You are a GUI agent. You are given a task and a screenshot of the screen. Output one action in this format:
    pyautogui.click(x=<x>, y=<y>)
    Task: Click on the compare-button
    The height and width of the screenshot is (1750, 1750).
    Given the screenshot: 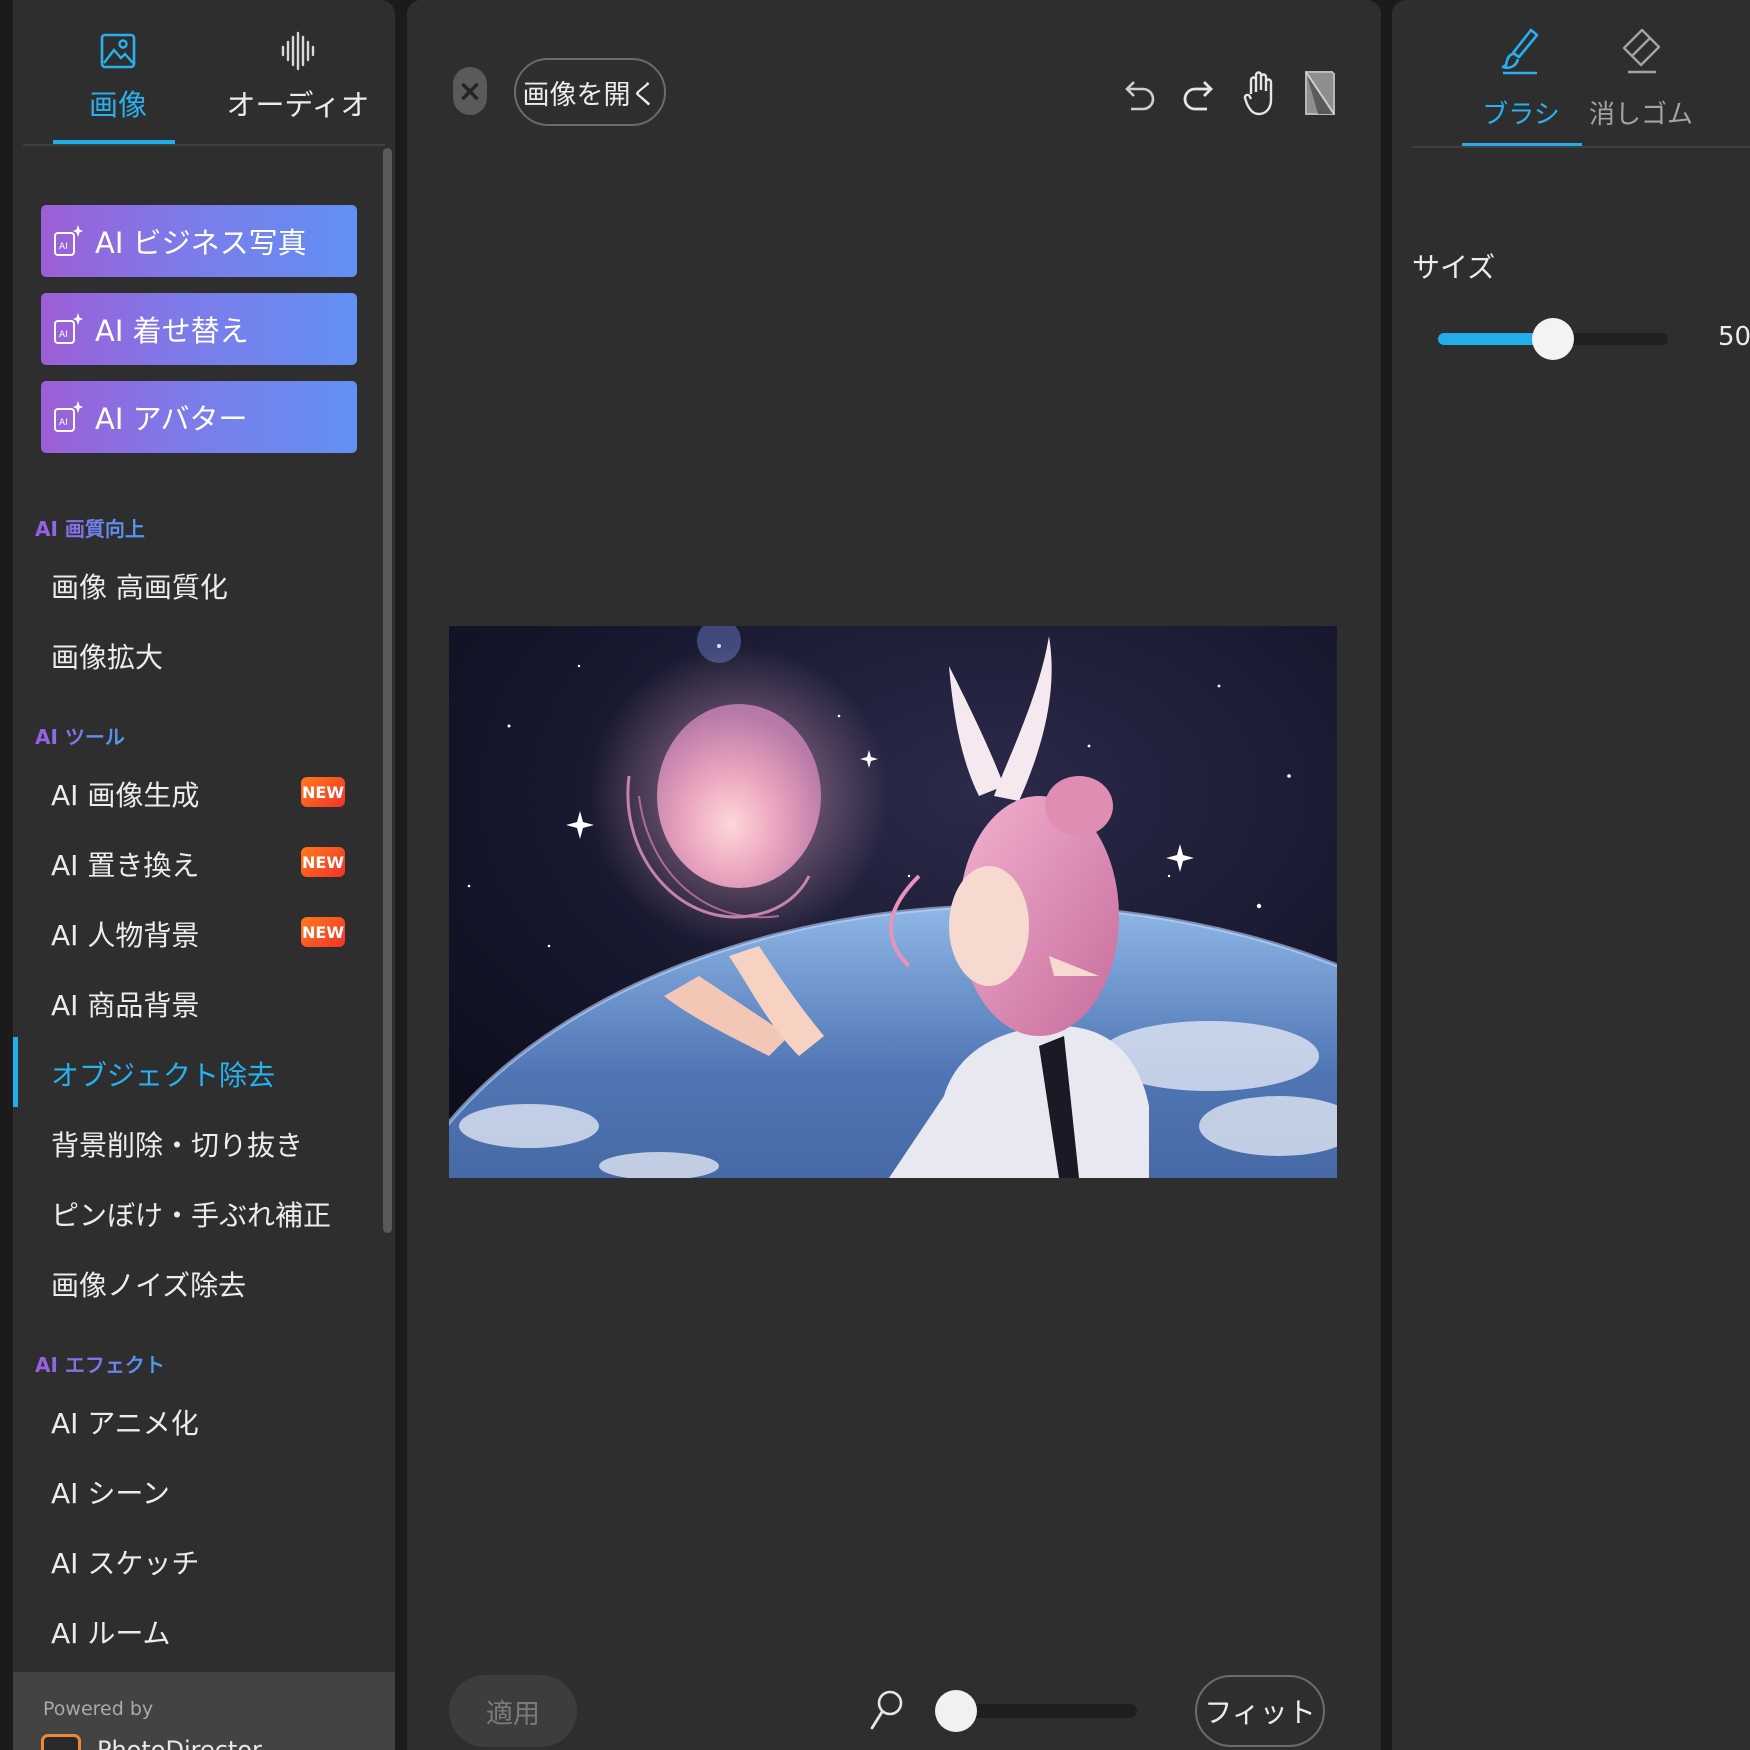 What is the action you would take?
    pyautogui.click(x=1320, y=93)
    